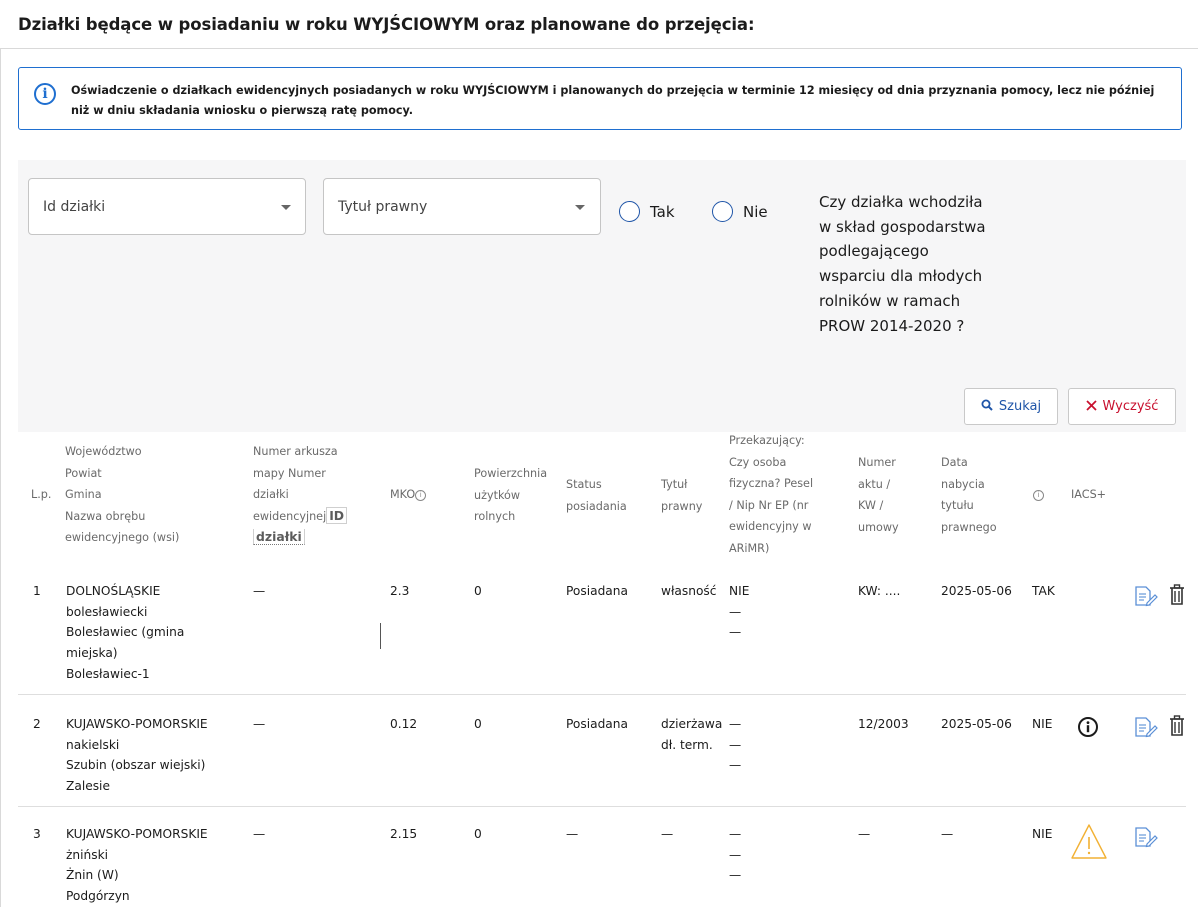 The height and width of the screenshot is (907, 1198). Describe the element at coordinates (878, 495) in the screenshot. I see `col-header-numer: Numer aktu / KW / umowy` at that location.